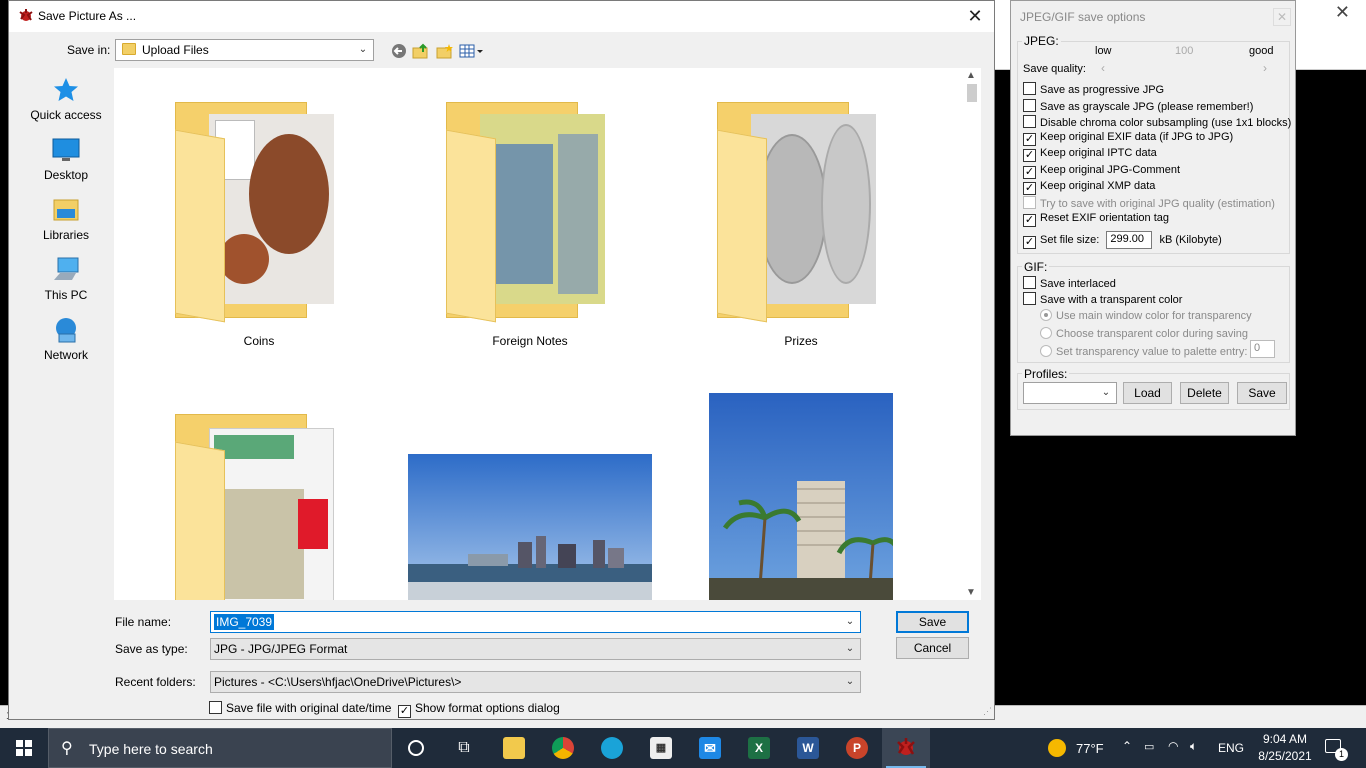 The width and height of the screenshot is (1366, 768). I want to click on jpeg-option-checkbox: ✓ Reset EXIF orientation tag, so click(1096, 219).